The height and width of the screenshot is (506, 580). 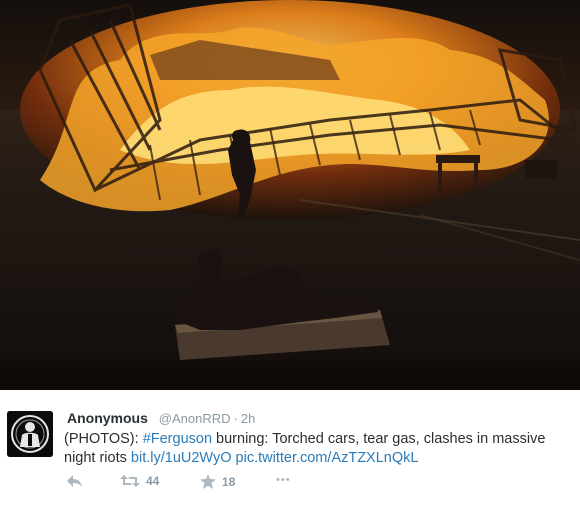 I want to click on retweet-button: 44, so click(x=139, y=481).